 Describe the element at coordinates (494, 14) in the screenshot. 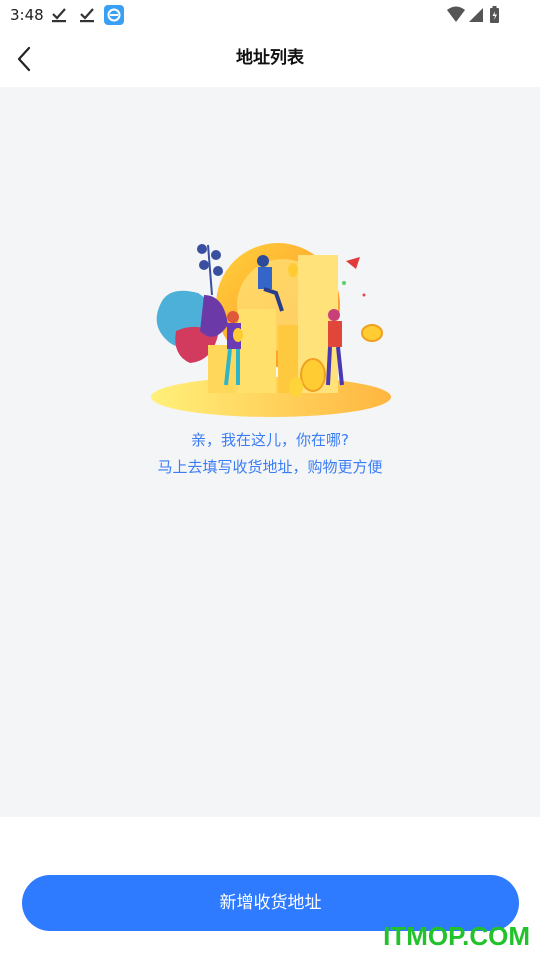

I see `battery-icon` at that location.